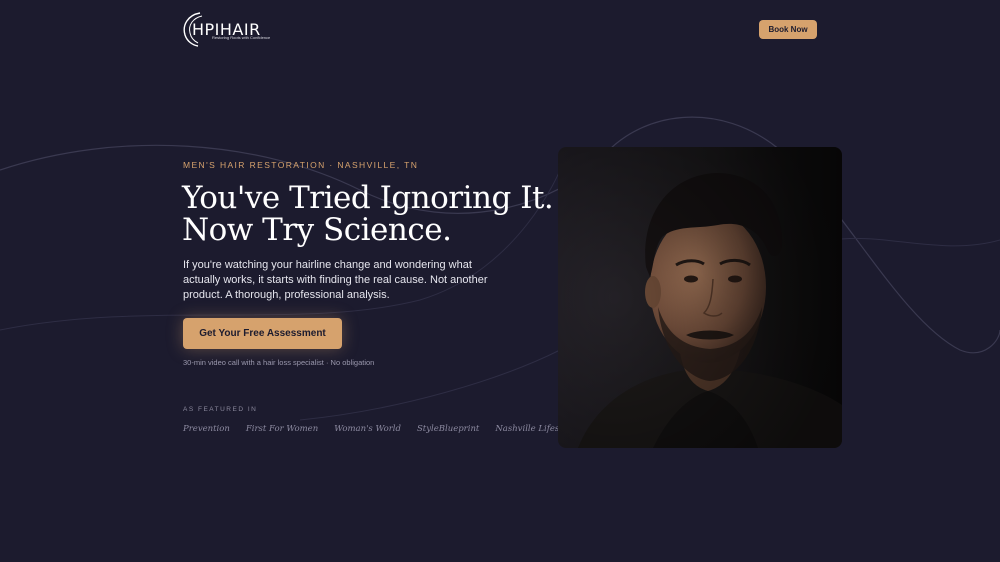 The height and width of the screenshot is (562, 1000). I want to click on logo-tagline: Restoring Roots with Confidence, so click(241, 37).